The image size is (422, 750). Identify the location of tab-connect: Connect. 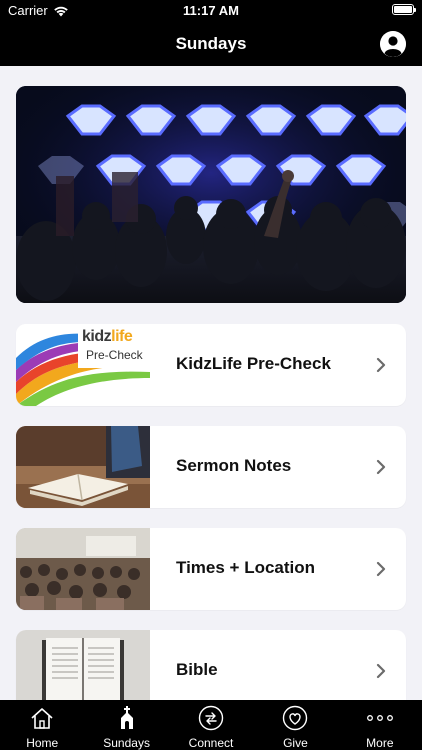
(211, 725).